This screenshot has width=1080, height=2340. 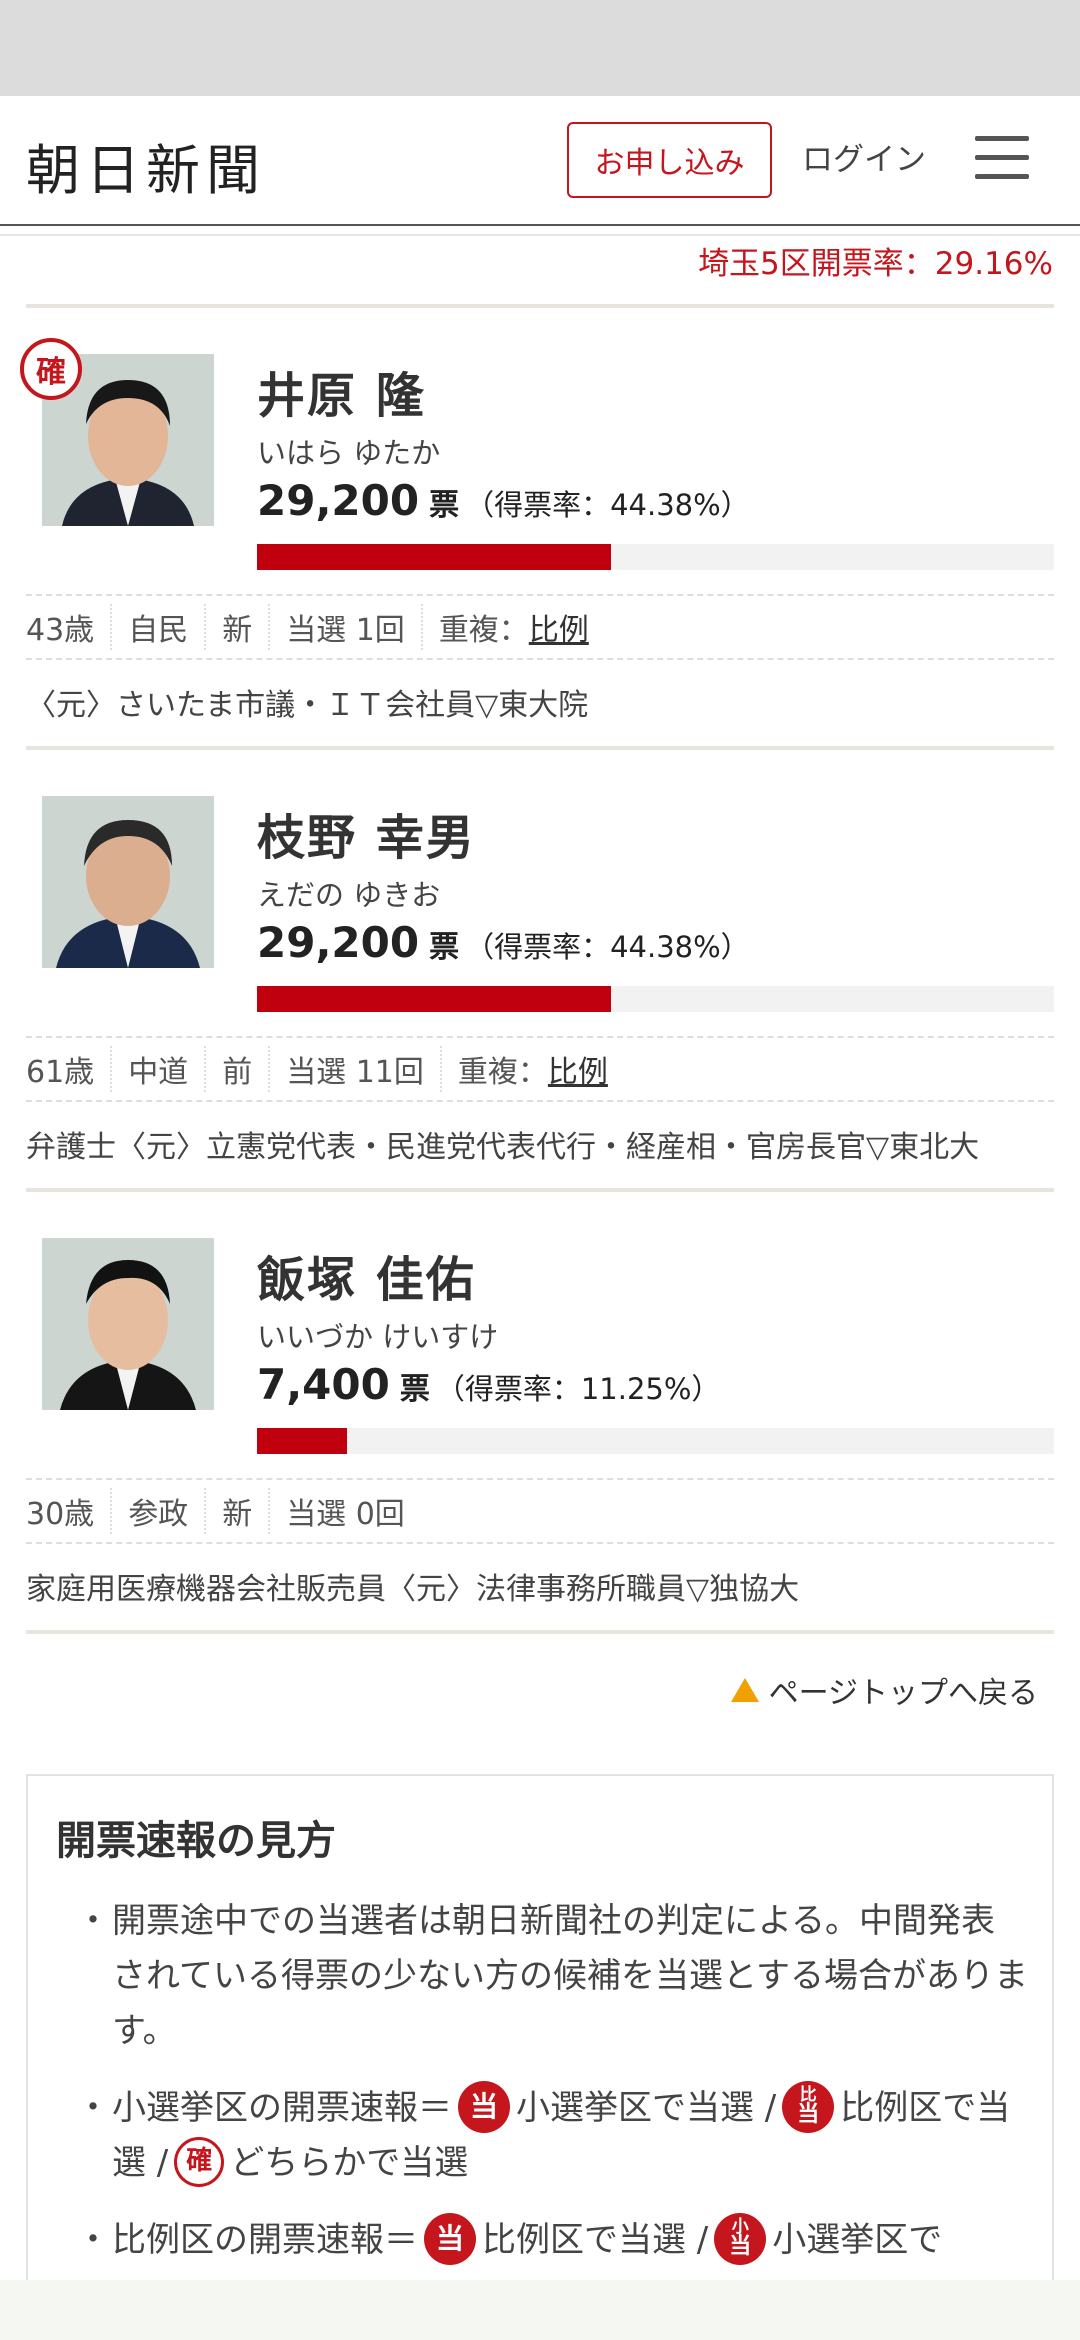 I want to click on guide-title: 開票速報の見方, so click(x=196, y=1841).